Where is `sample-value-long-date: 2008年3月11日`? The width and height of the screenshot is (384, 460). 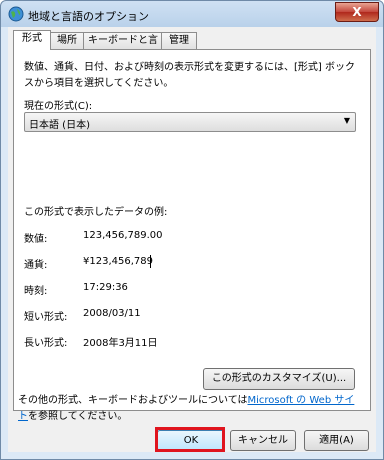 sample-value-long-date: 2008年3月11日 is located at coordinates (120, 343).